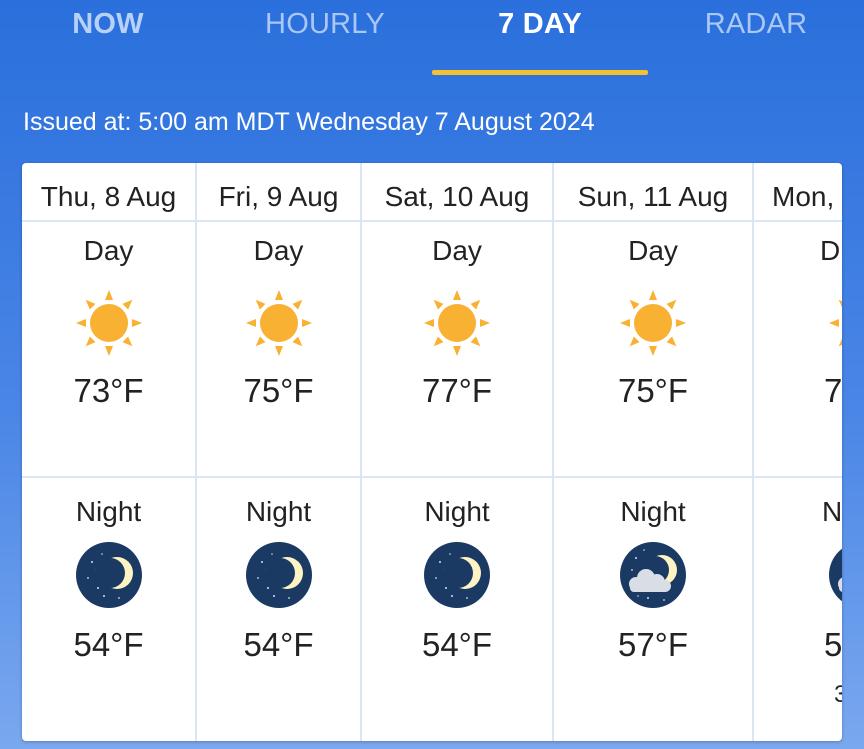 Image resolution: width=864 pixels, height=749 pixels. What do you see at coordinates (278, 192) in the screenshot?
I see `forecast-date: Fri, 9 Aug` at bounding box center [278, 192].